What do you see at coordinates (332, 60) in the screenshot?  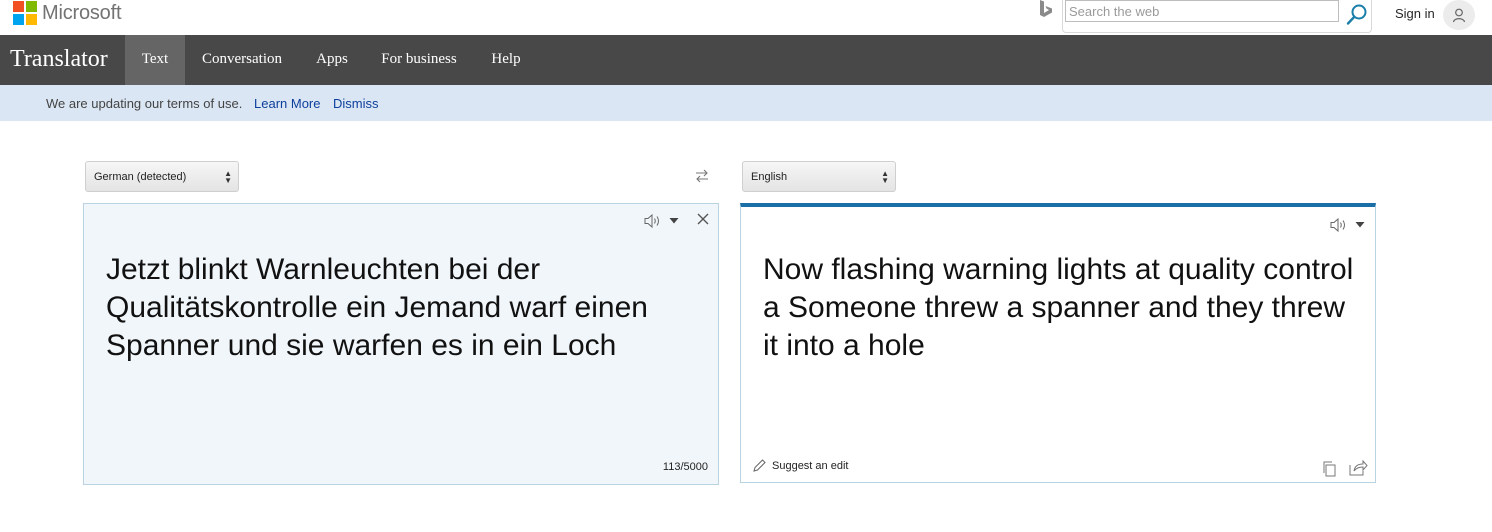 I see `tab-apps: Apps` at bounding box center [332, 60].